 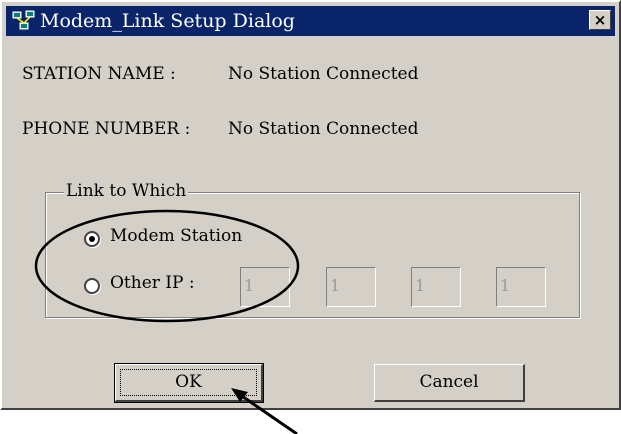 What do you see at coordinates (323, 129) in the screenshot?
I see `phone-number-value: No Station Connected` at bounding box center [323, 129].